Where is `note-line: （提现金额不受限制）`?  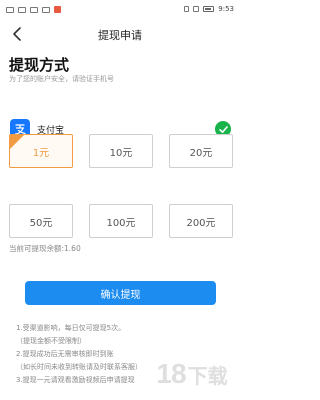 note-line: （提现金额不受限制） is located at coordinates (51, 341).